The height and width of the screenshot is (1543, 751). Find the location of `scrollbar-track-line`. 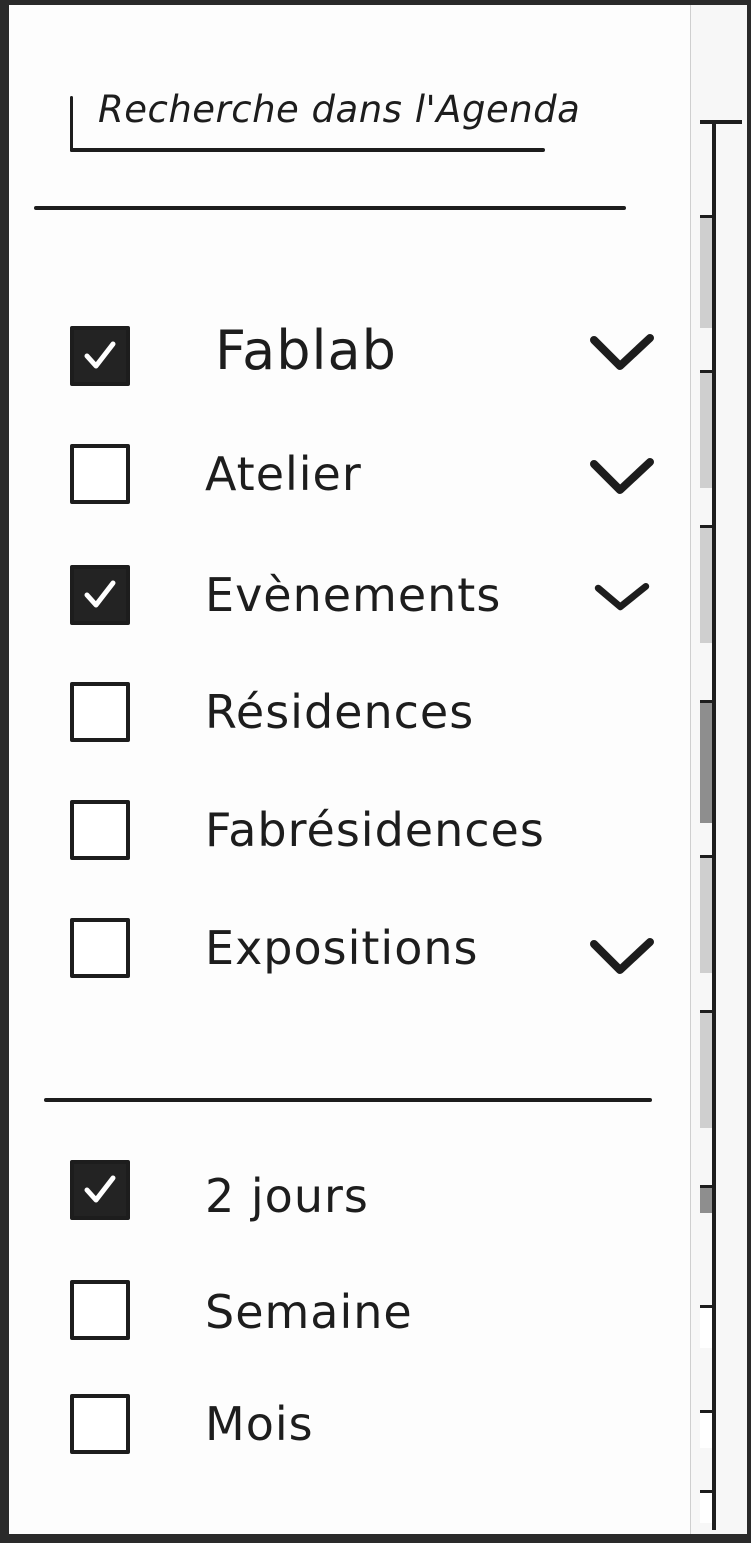

scrollbar-track-line is located at coordinates (714, 825).